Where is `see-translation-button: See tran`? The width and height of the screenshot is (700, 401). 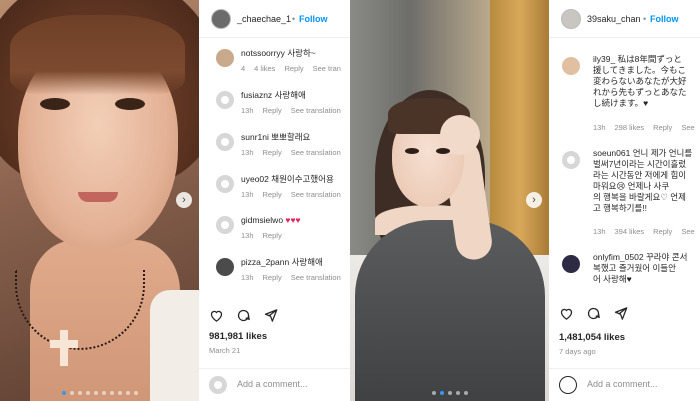 see-translation-button: See tran is located at coordinates (327, 68).